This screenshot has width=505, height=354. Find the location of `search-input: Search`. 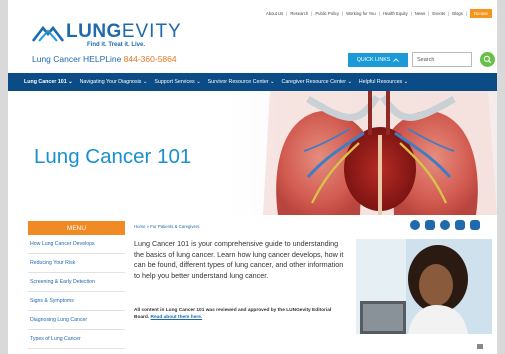

search-input: Search is located at coordinates (442, 59).